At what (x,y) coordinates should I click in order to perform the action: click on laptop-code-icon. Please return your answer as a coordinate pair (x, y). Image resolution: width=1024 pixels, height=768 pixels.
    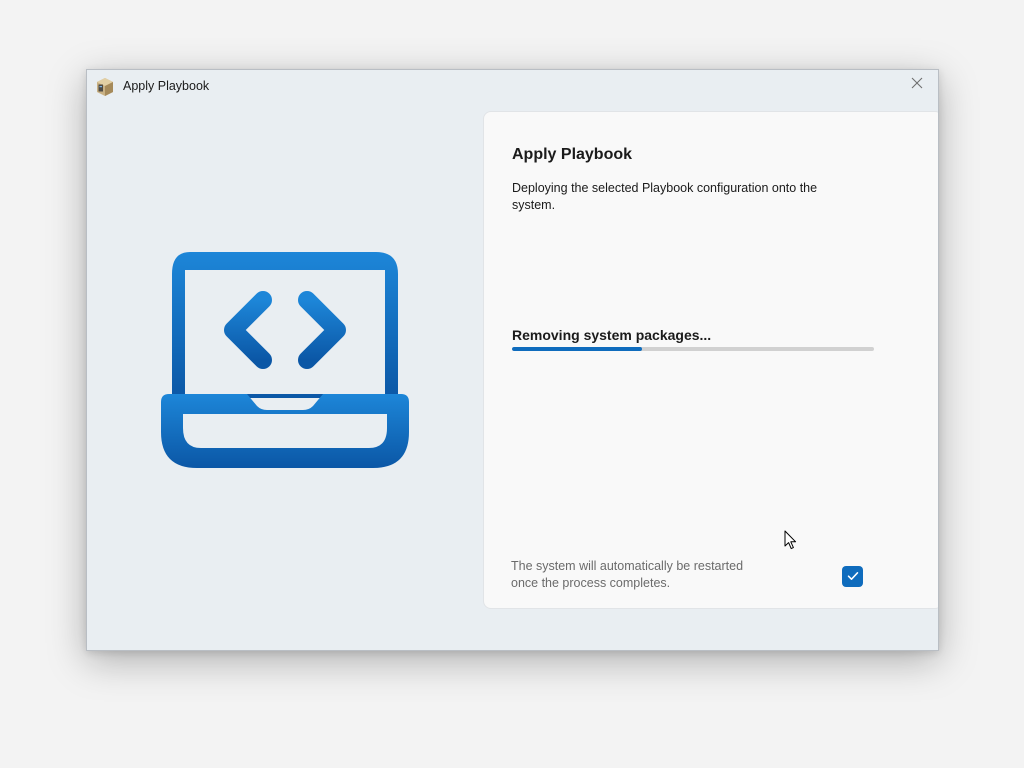
    Looking at the image, I should click on (285, 360).